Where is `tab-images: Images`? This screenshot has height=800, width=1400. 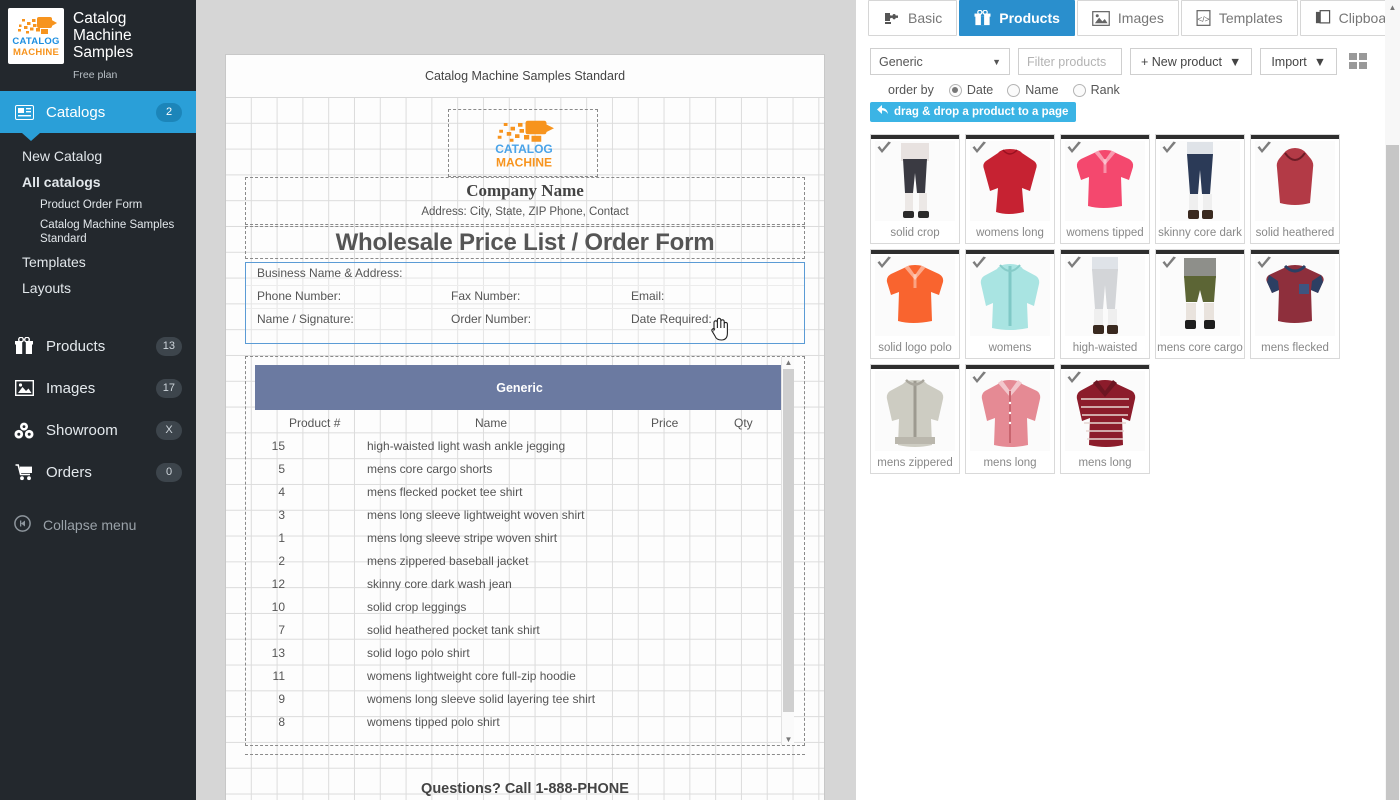
tab-images: Images is located at coordinates (1127, 18).